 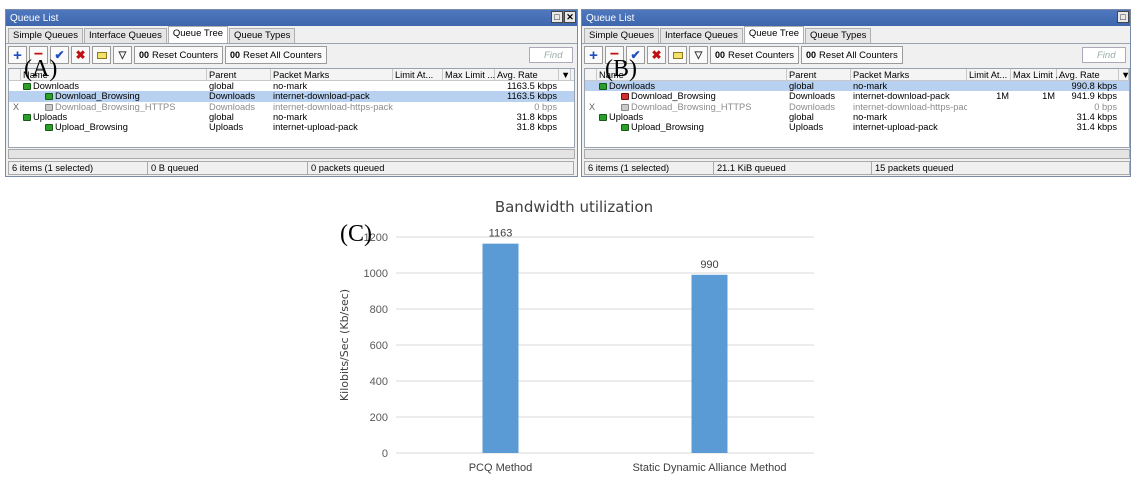 I want to click on y-tick-label: 0, so click(x=385, y=454).